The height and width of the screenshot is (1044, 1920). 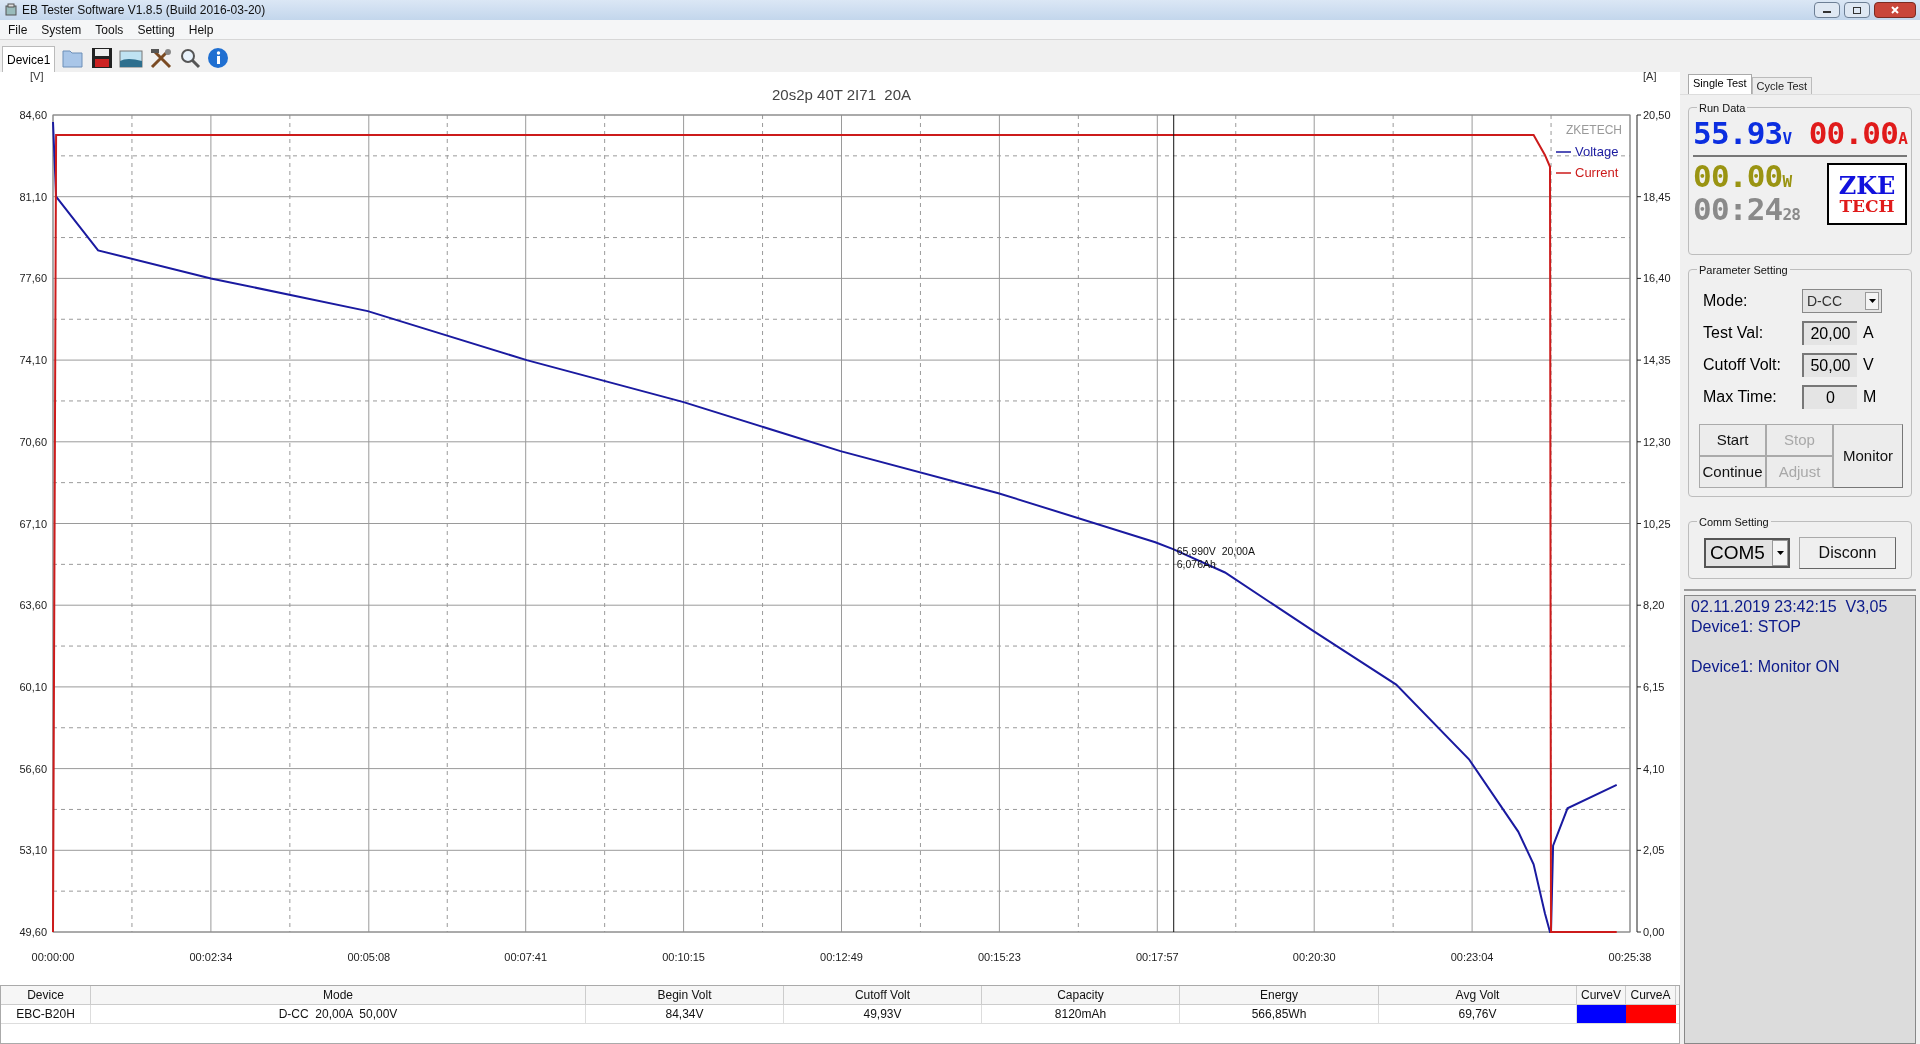 What do you see at coordinates (46, 1014) in the screenshot?
I see `table-cell: EBC-B20H` at bounding box center [46, 1014].